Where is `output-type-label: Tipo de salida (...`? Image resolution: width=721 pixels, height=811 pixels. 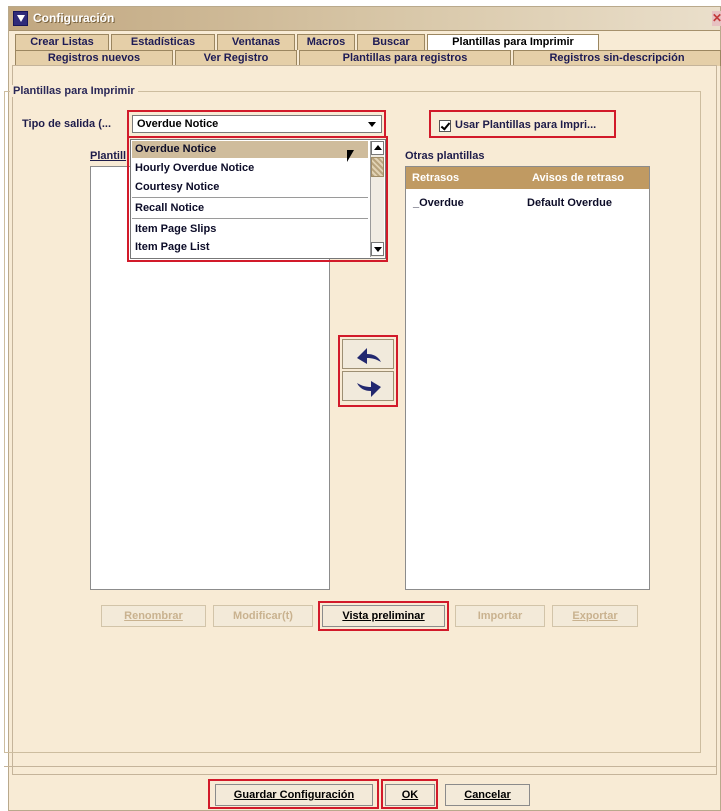 output-type-label: Tipo de salida (... is located at coordinates (67, 124).